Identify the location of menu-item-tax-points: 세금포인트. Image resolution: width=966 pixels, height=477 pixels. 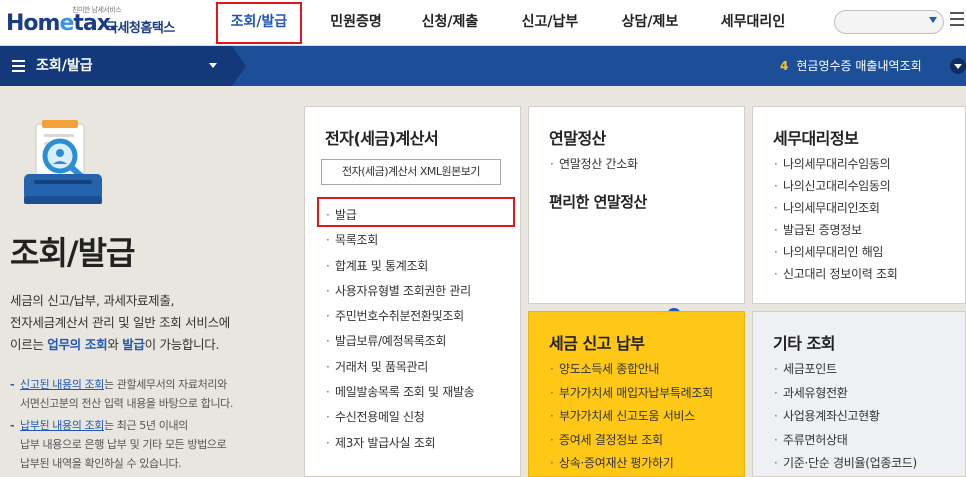
(845, 370).